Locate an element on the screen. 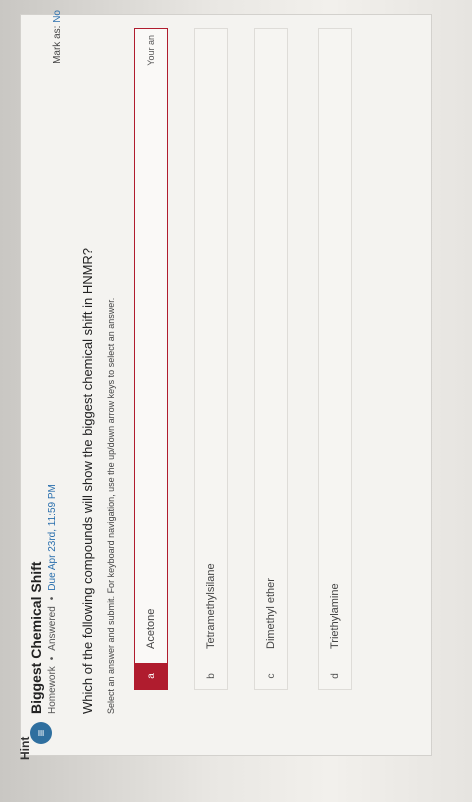  answer-option-d: d Triethylamine is located at coordinates (335, 359).